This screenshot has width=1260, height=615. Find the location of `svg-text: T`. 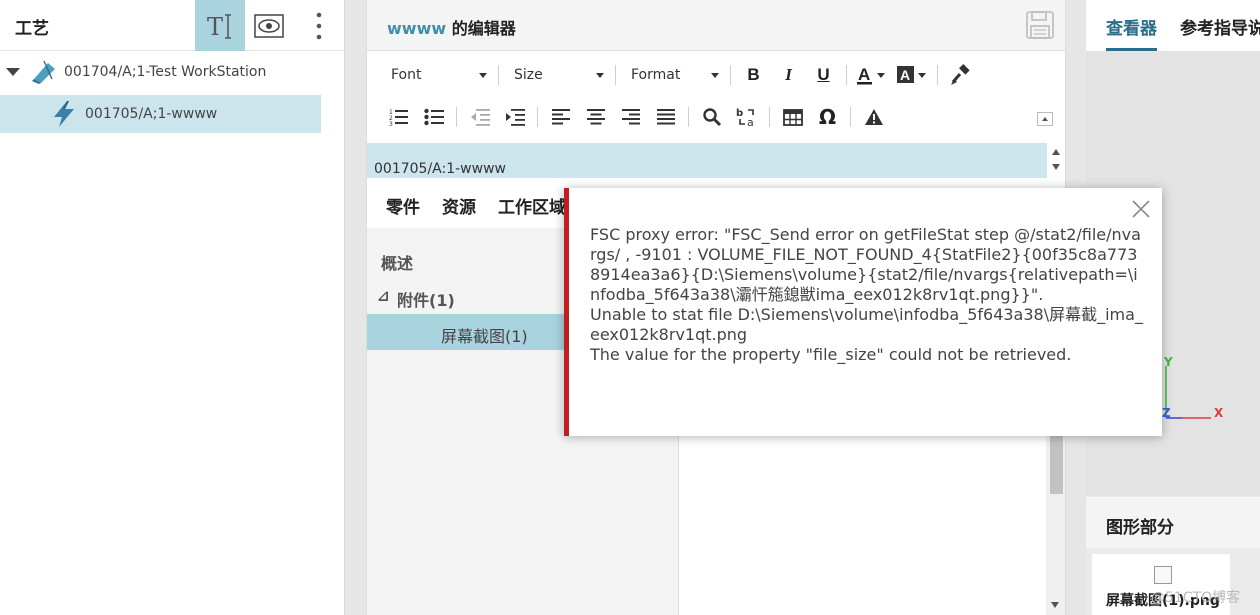

svg-text: T is located at coordinates (215, 27).